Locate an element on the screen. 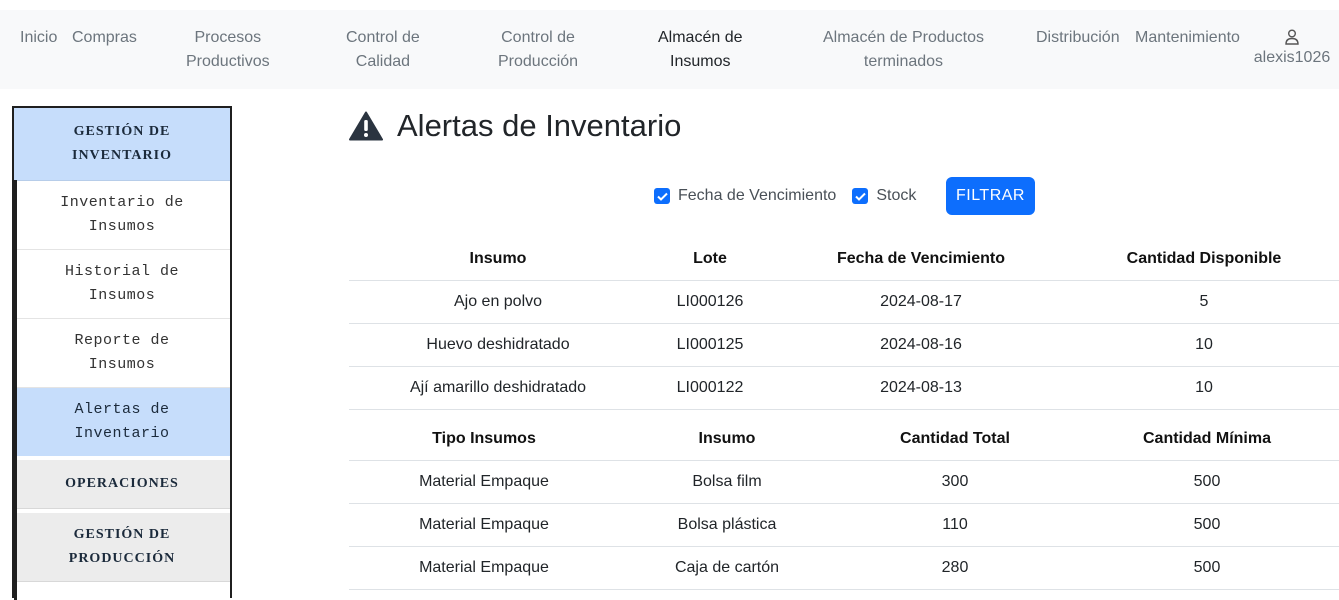 The image size is (1339, 600). table-row: Material Empaque Bolsa film 300 500 is located at coordinates (844, 482).